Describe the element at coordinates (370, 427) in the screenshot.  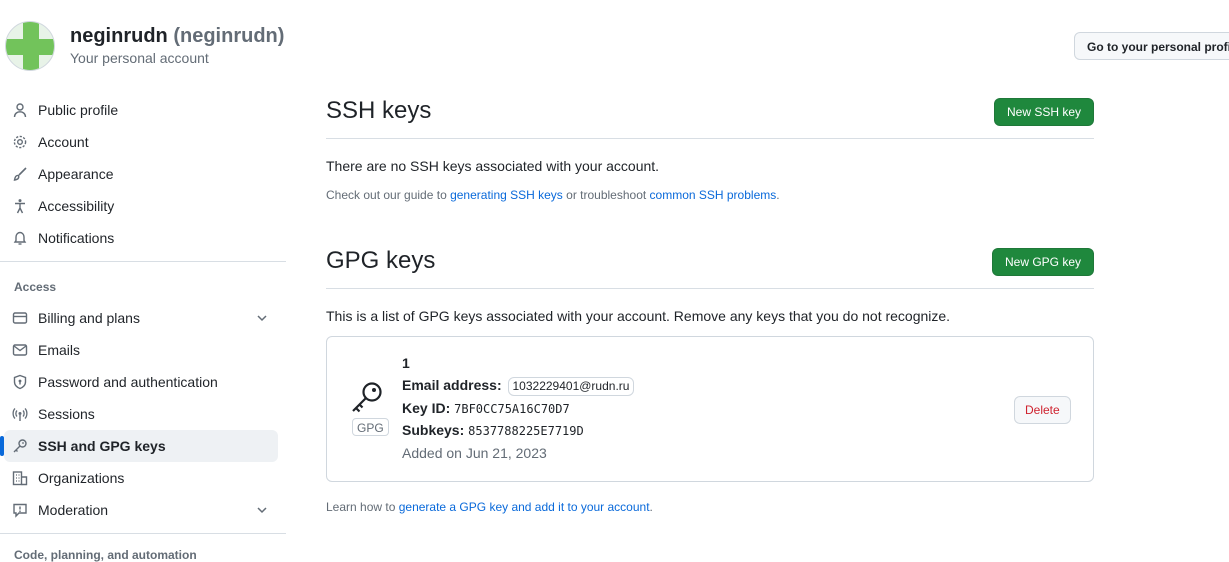
I see `gpg-badge: GPG` at that location.